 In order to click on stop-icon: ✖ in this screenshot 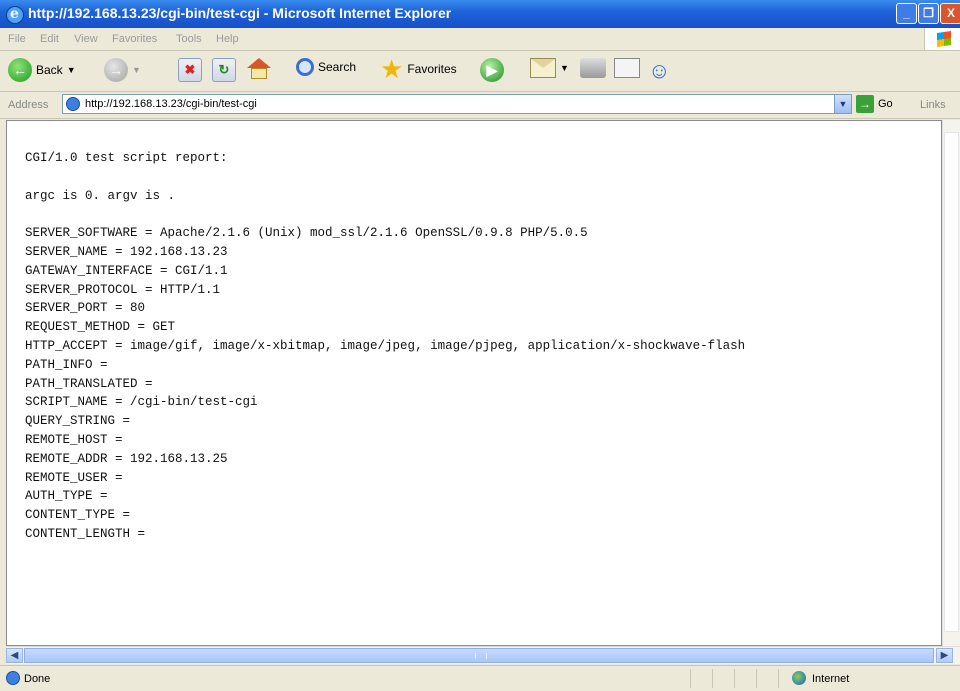, I will do `click(190, 70)`.